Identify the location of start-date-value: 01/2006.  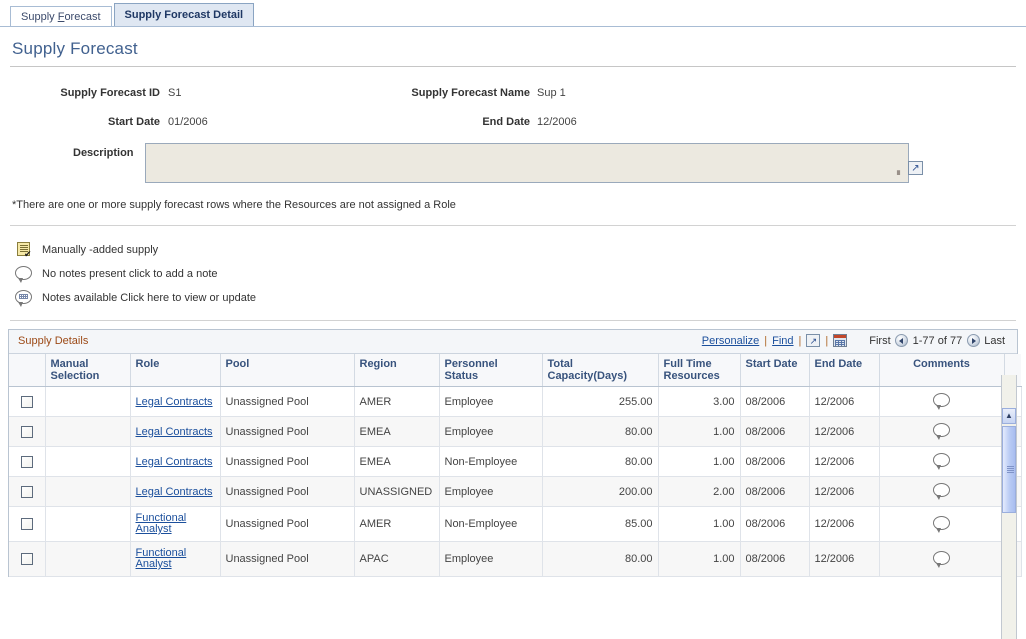
(188, 122).